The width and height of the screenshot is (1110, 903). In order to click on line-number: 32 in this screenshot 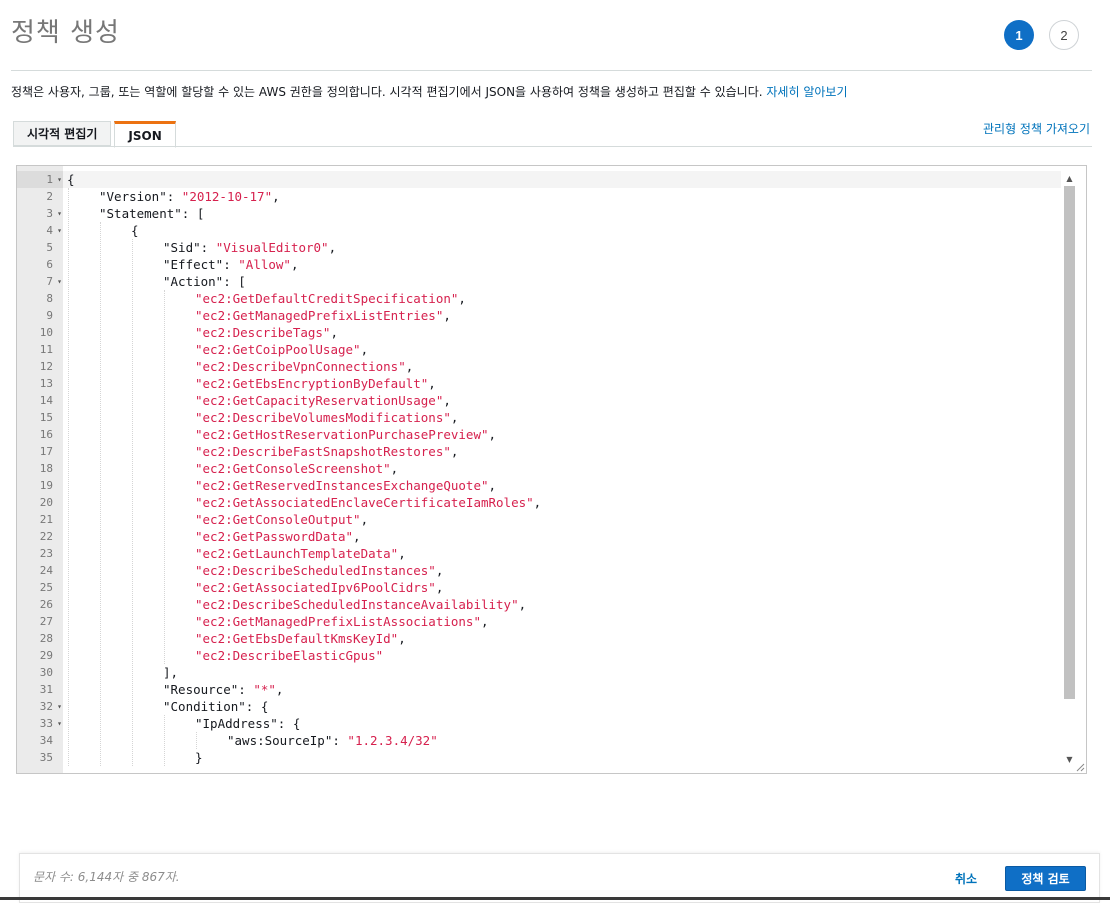, I will do `click(46, 706)`.